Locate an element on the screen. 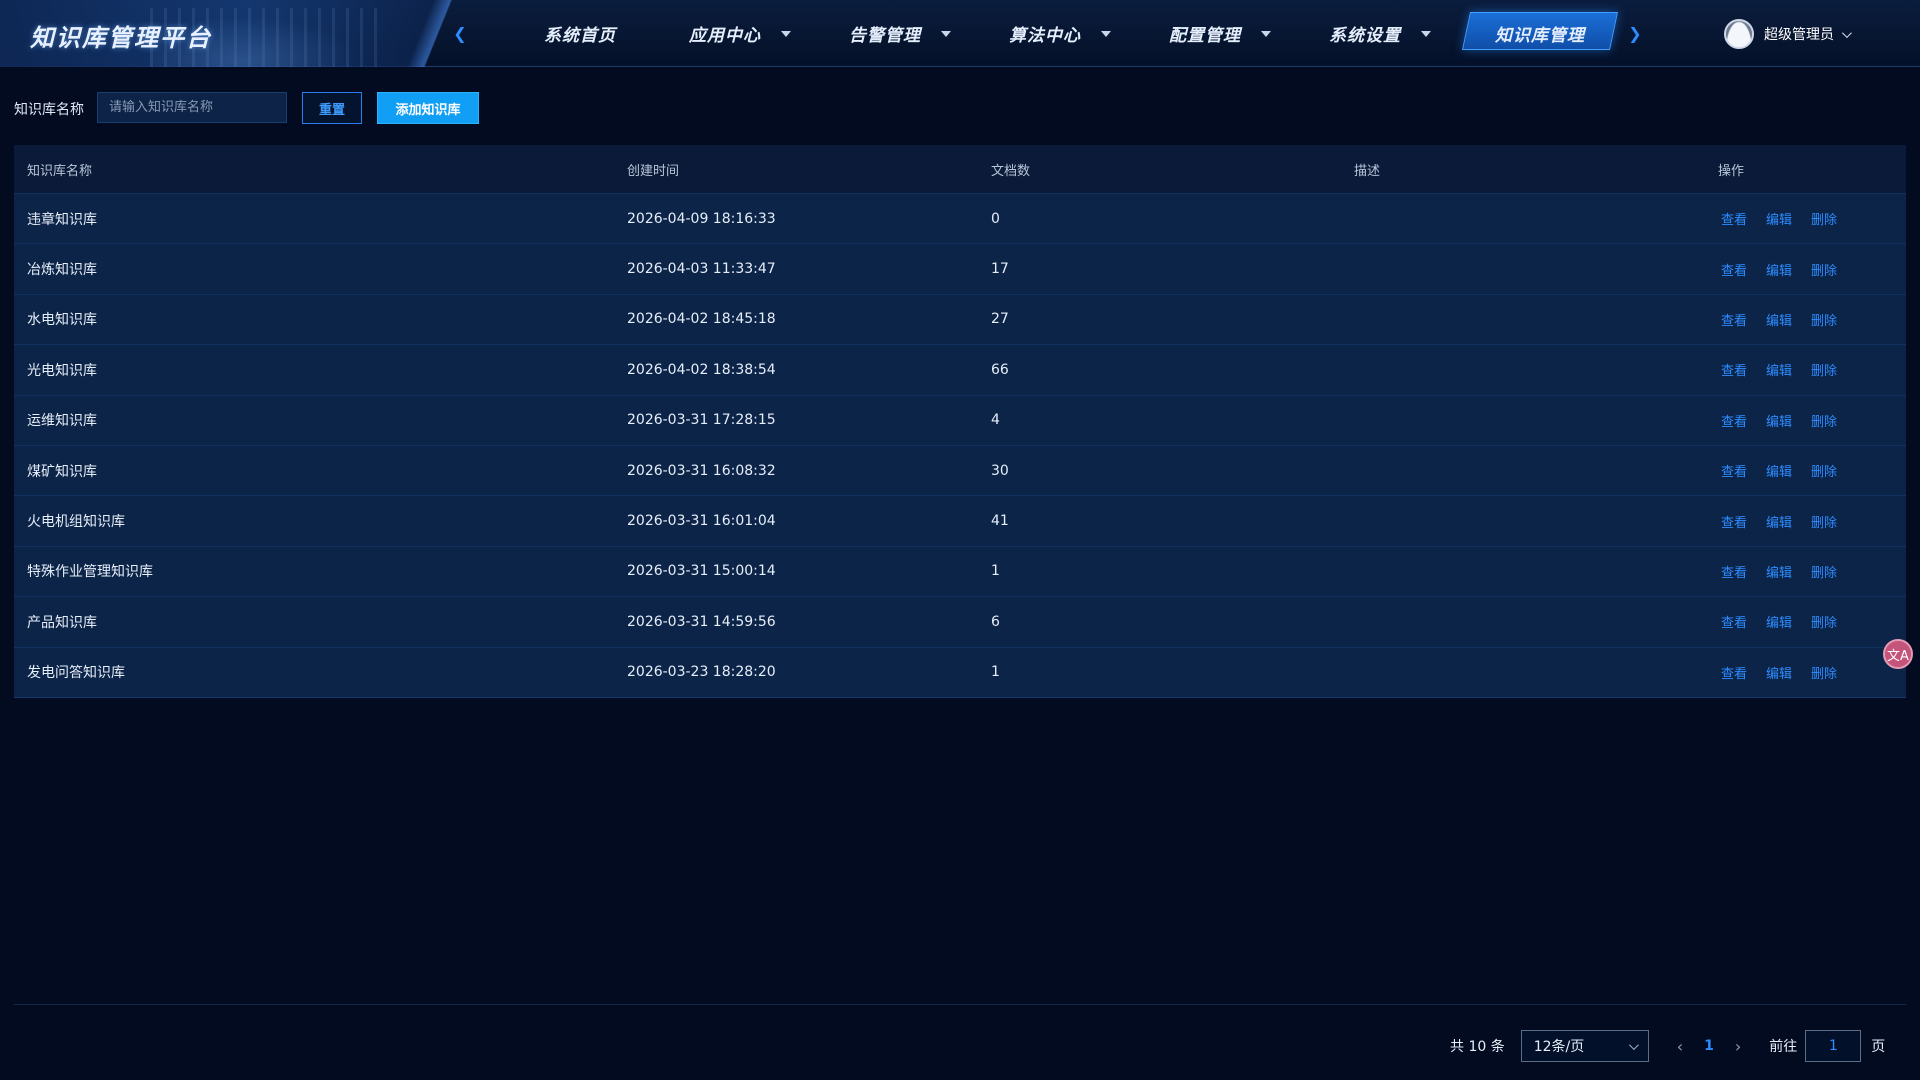 This screenshot has height=1080, width=1920. cell-name: 违章知识库 is located at coordinates (62, 219).